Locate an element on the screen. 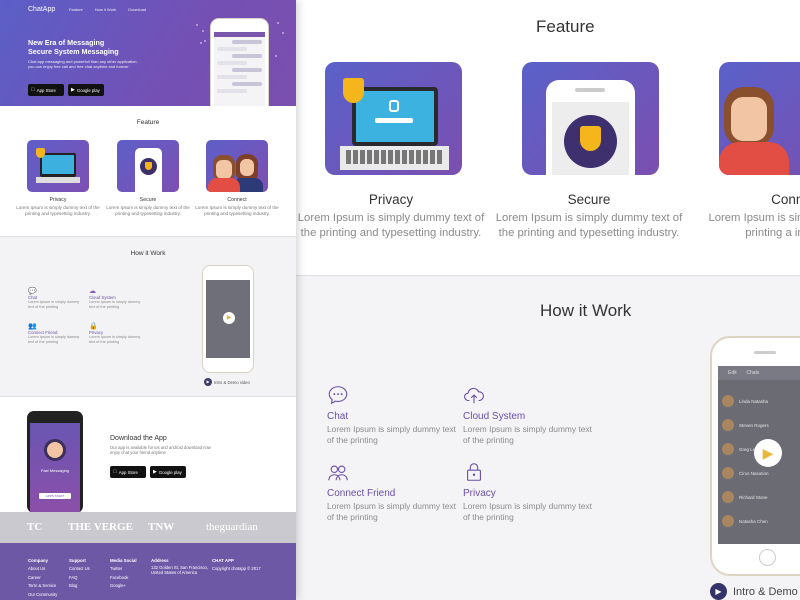 This screenshot has width=800, height=600. intro-demo-label: Intro & Demo video is located at coordinates (232, 382).